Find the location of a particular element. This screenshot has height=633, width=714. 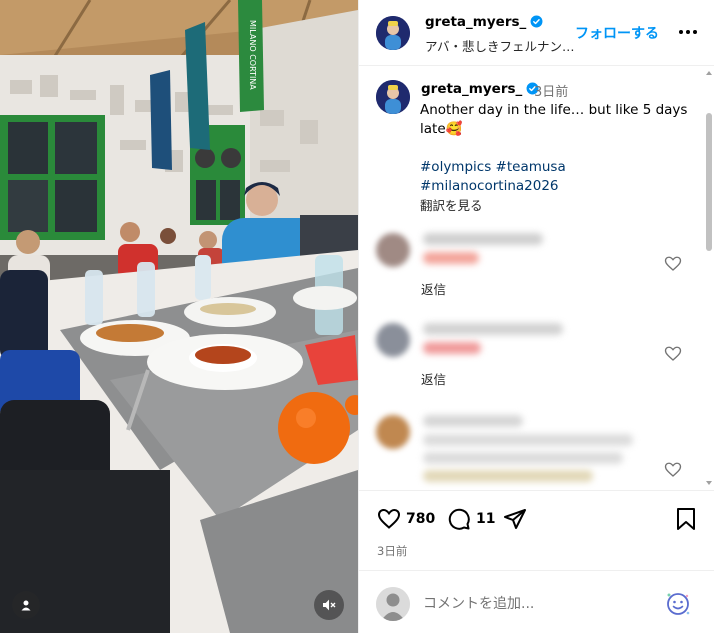

heart-icon is located at coordinates (389, 518).